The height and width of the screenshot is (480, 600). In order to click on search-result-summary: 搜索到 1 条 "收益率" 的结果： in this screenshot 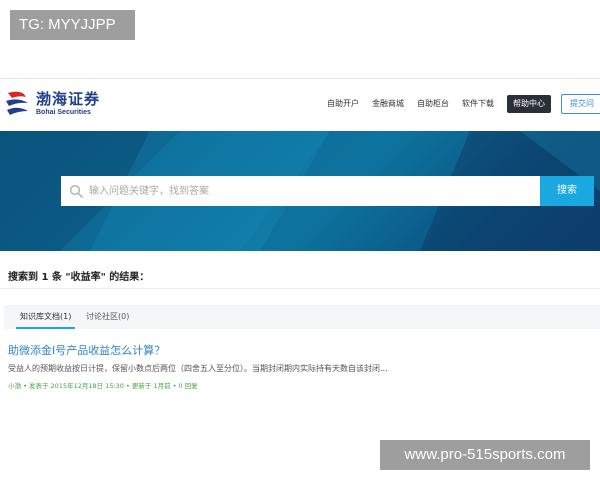, I will do `click(79, 277)`.